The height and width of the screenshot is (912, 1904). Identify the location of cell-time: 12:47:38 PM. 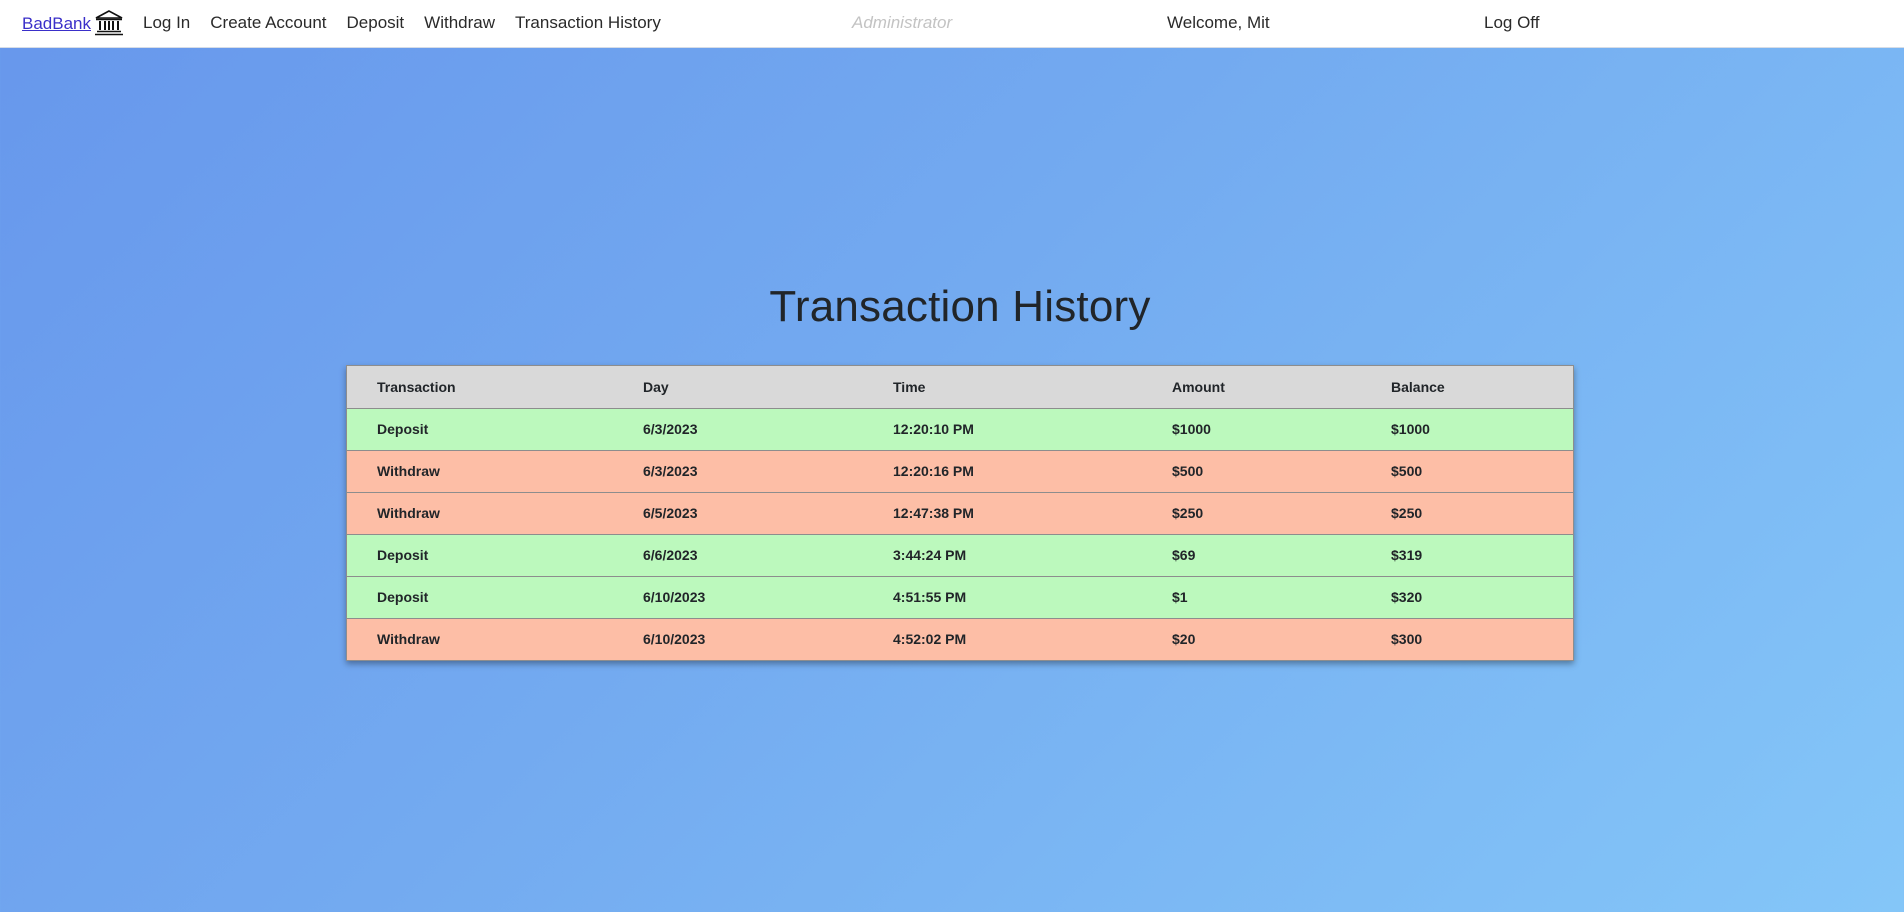
(1032, 513).